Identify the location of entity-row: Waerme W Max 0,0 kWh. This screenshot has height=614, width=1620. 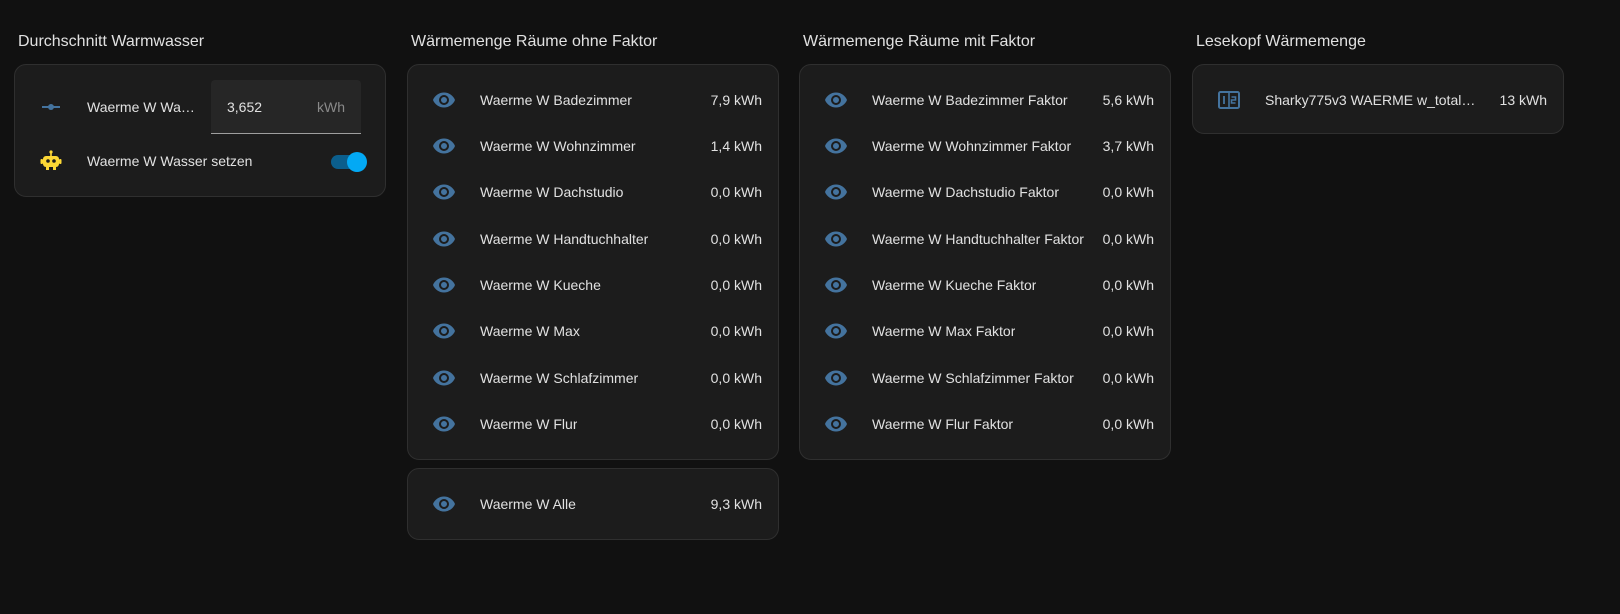
(593, 331).